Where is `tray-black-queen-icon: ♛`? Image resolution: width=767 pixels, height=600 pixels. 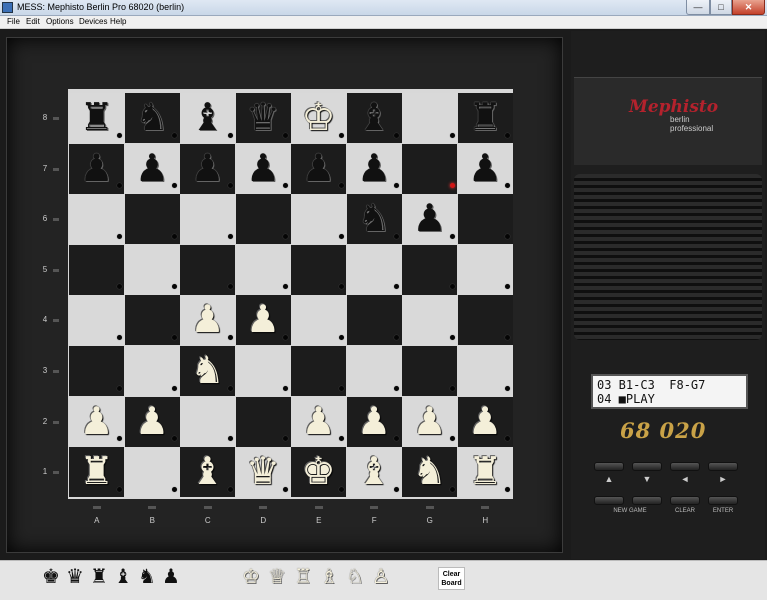
tray-black-queen-icon: ♛ is located at coordinates (75, 576).